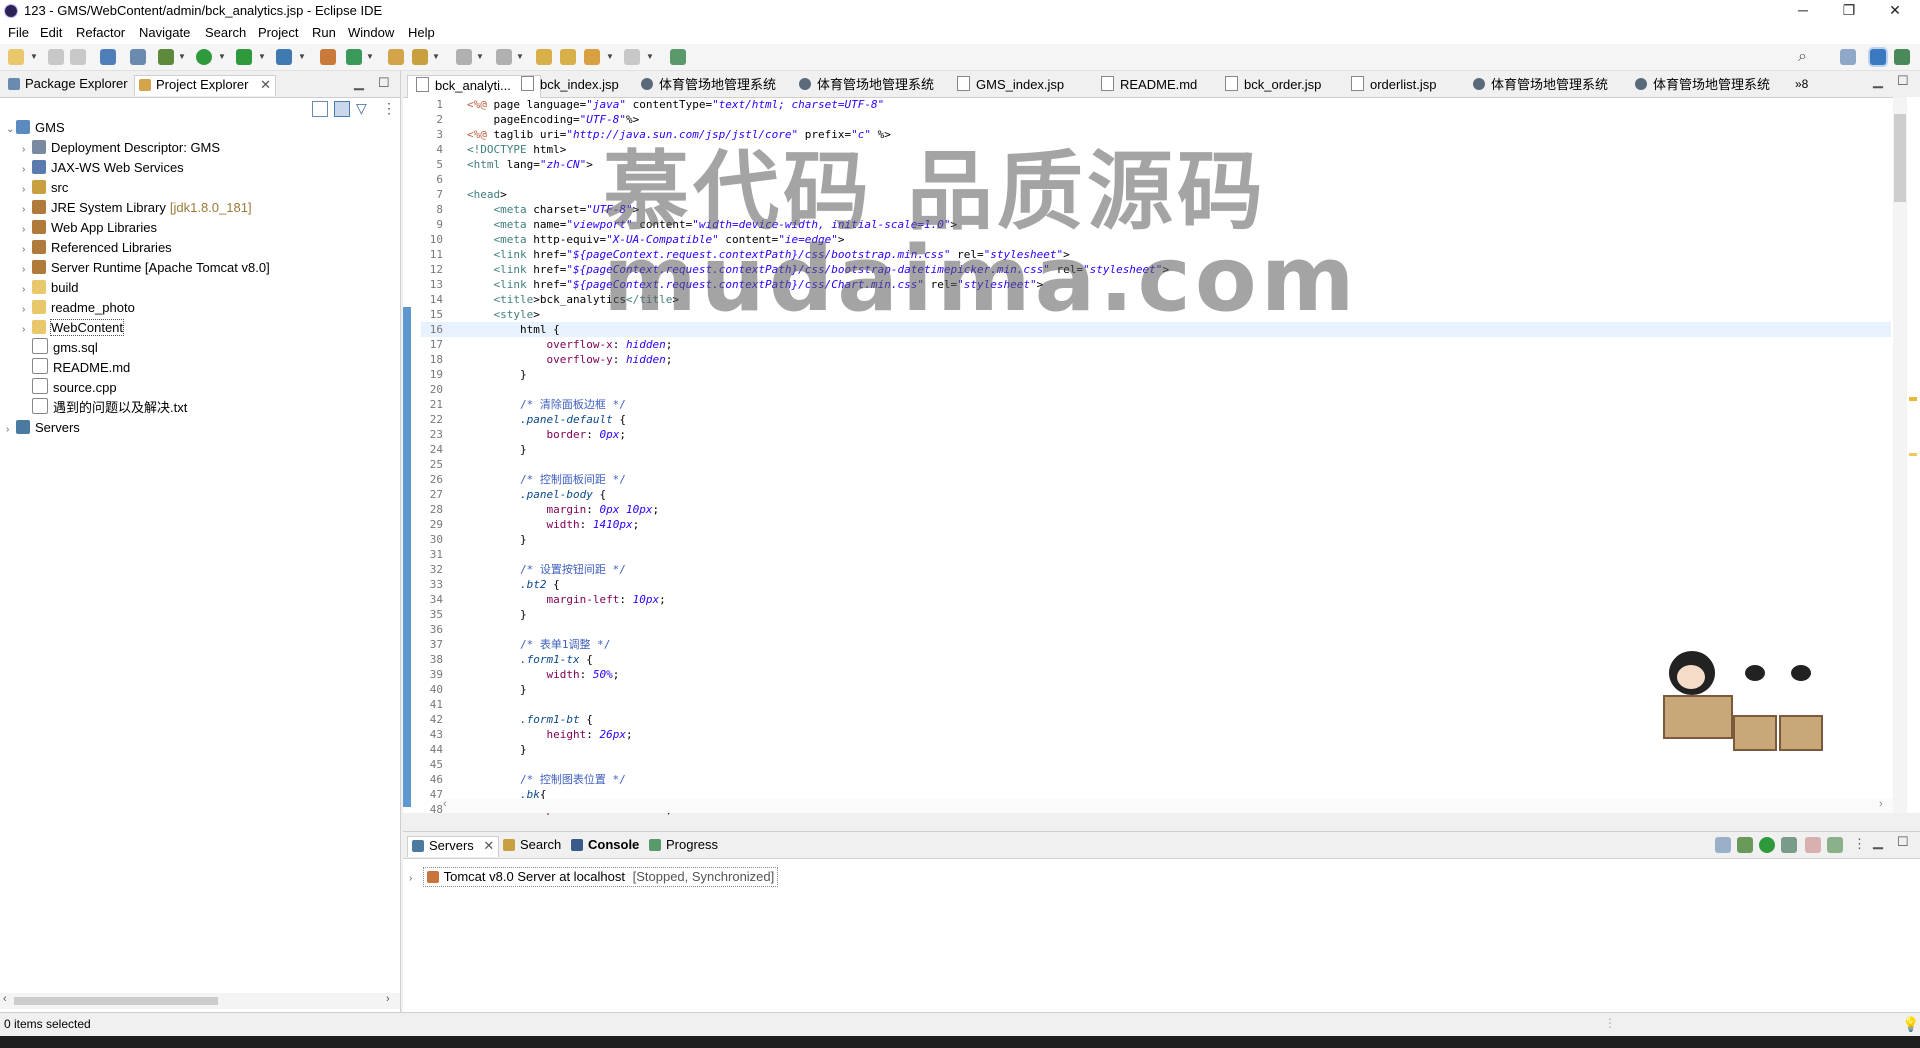 The height and width of the screenshot is (1048, 1920). Describe the element at coordinates (1156, 554) in the screenshot. I see `code-line: 31` at that location.